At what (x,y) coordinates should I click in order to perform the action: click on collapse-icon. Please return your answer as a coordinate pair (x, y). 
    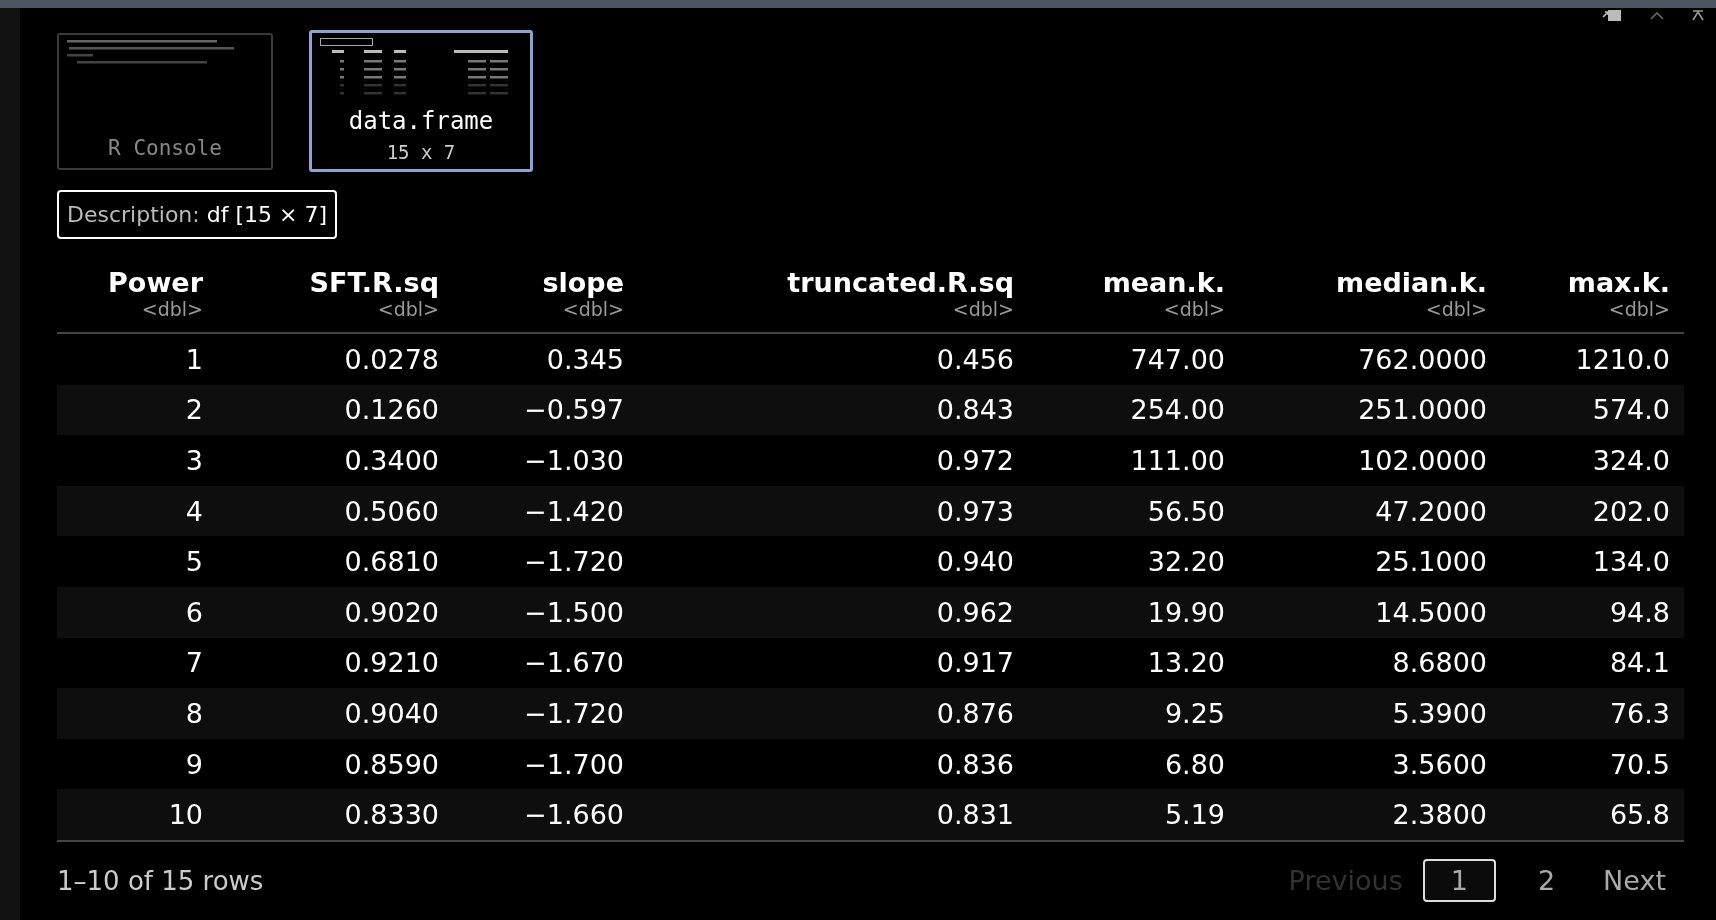
    Looking at the image, I should click on (1698, 15).